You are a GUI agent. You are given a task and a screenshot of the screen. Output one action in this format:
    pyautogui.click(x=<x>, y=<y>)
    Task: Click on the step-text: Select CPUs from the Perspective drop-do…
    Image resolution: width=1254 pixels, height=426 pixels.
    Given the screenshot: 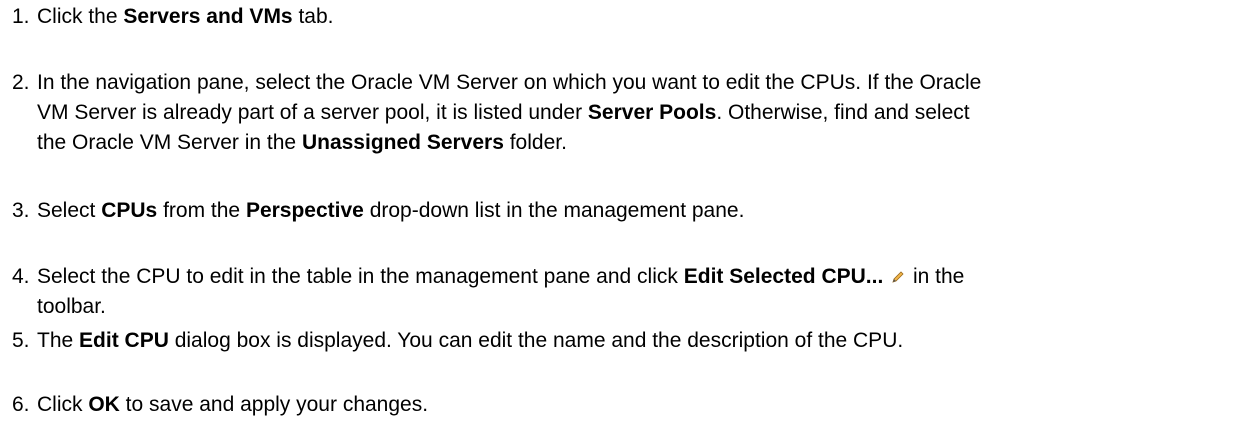 What is the action you would take?
    pyautogui.click(x=642, y=211)
    